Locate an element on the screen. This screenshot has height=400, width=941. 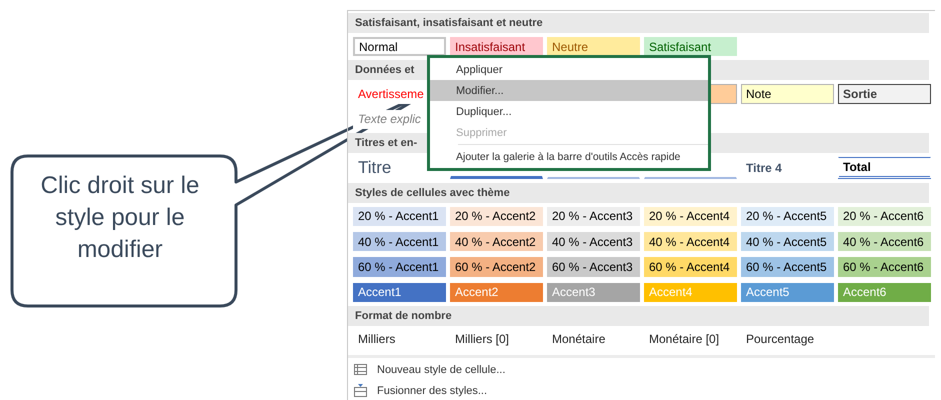
style-cell: 40 % - Accent3 is located at coordinates (593, 242).